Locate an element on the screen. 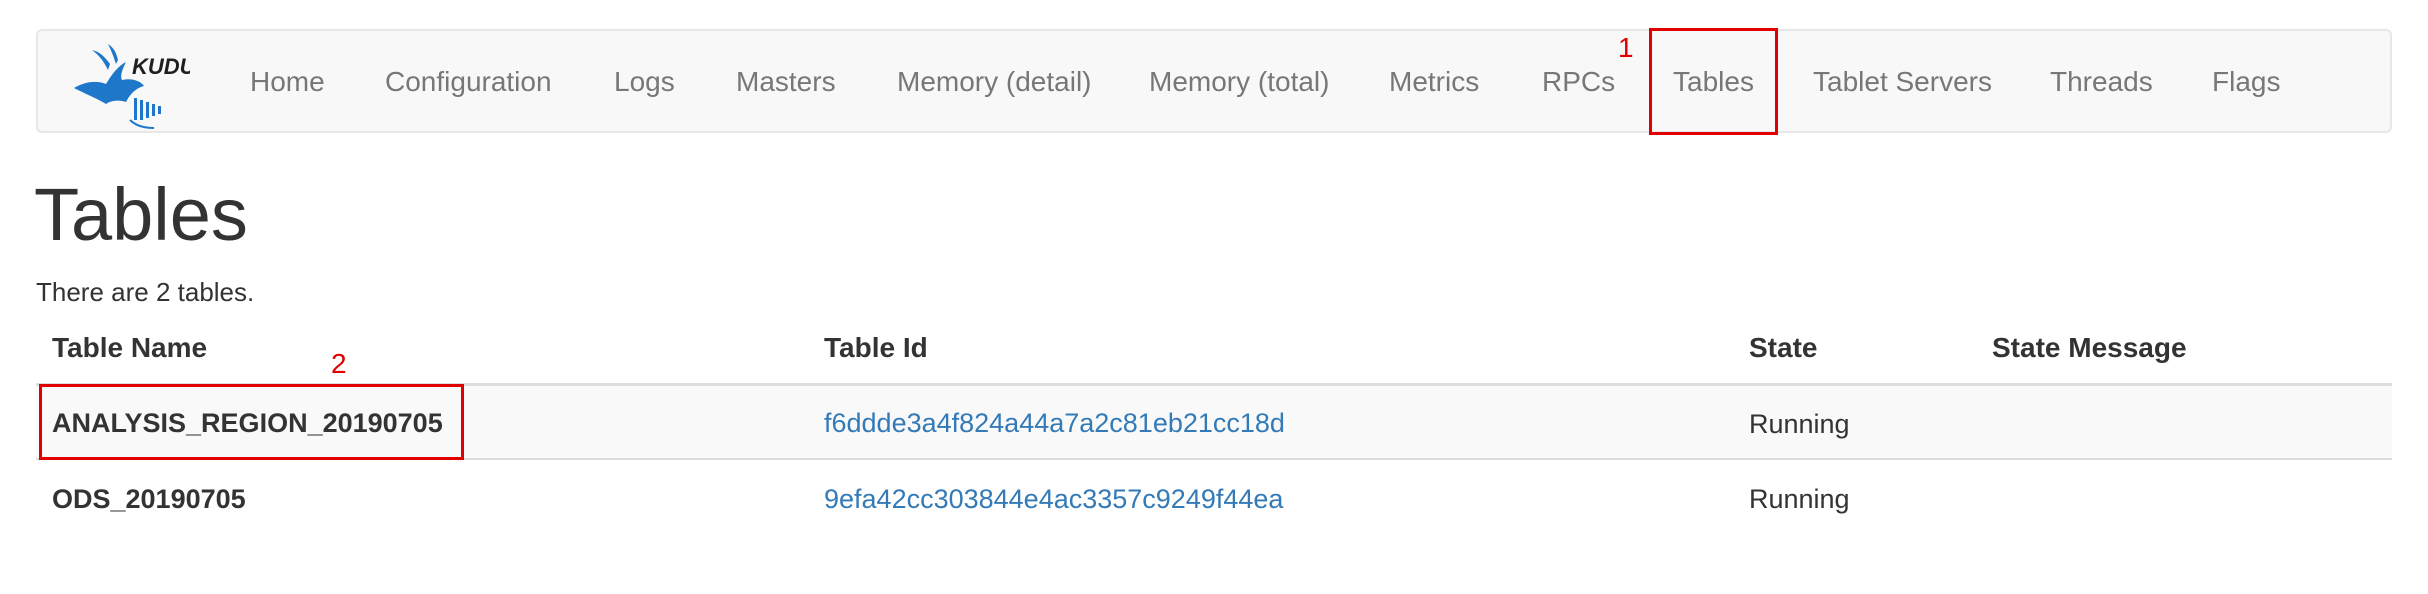  nav-masters: Masters is located at coordinates (786, 82).